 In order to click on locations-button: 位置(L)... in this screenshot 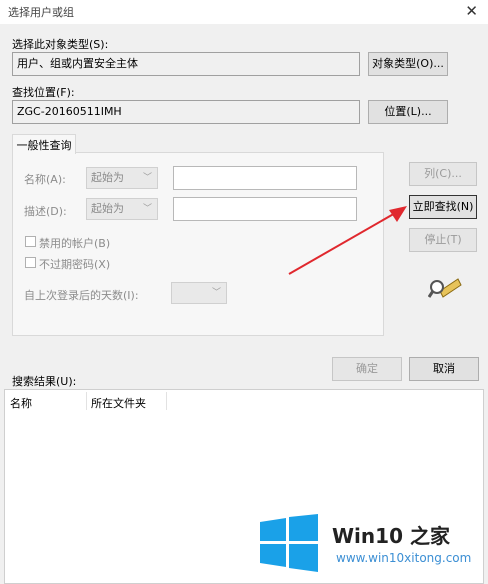, I will do `click(408, 112)`.